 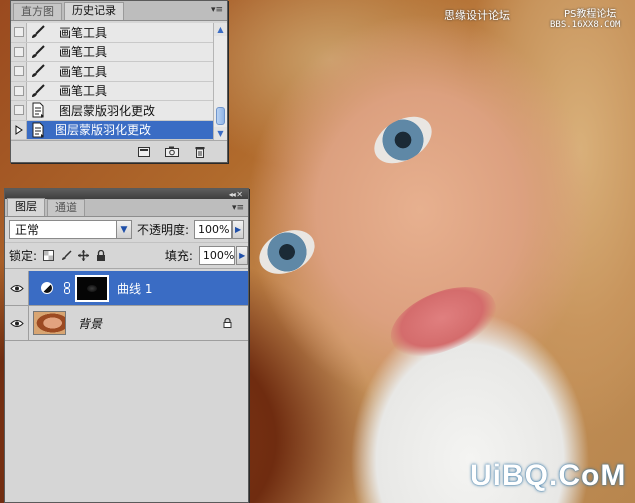 What do you see at coordinates (67, 288) in the screenshot?
I see `link-chain-icon` at bounding box center [67, 288].